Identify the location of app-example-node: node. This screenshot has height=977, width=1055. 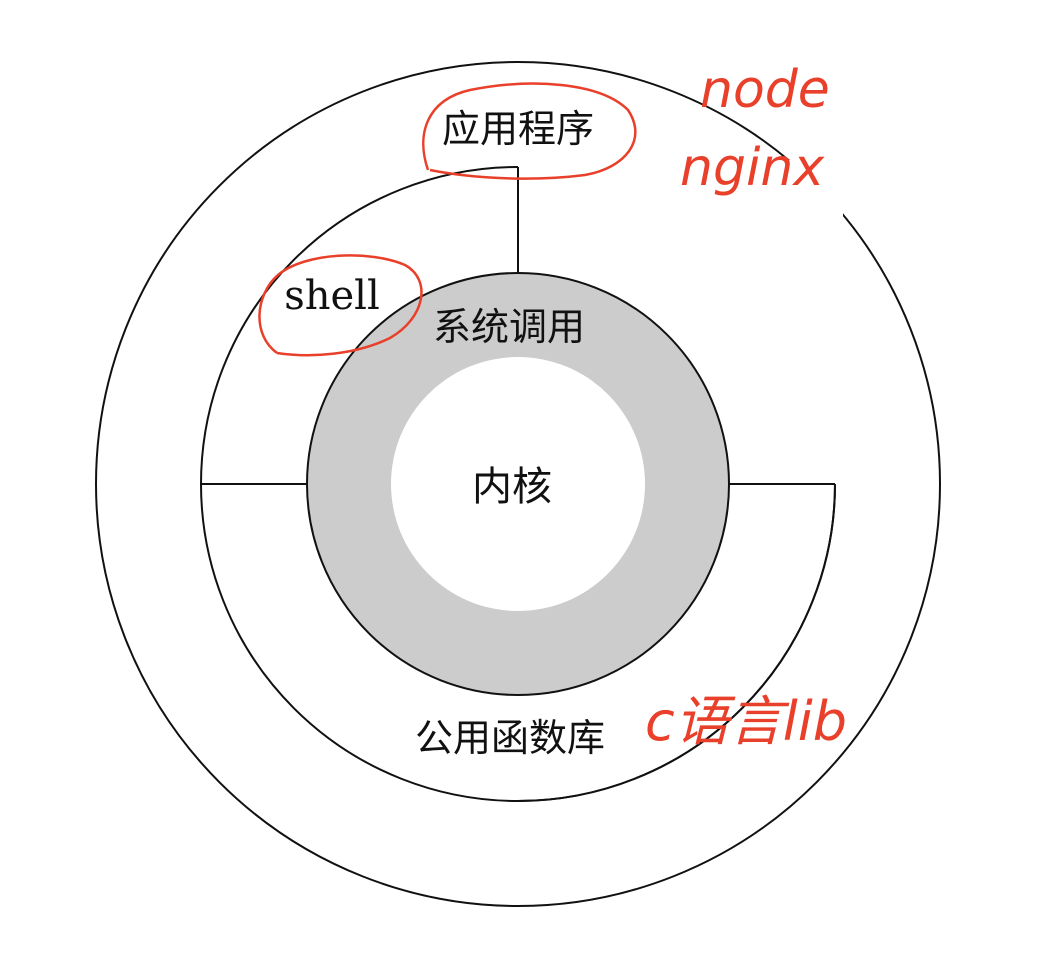
(765, 90).